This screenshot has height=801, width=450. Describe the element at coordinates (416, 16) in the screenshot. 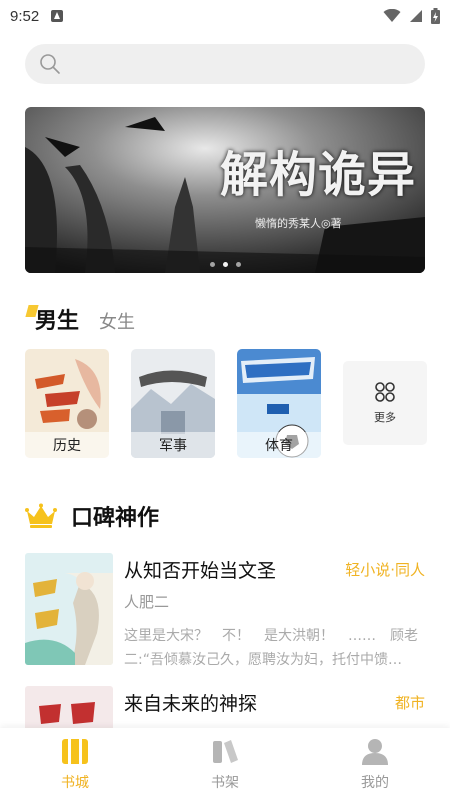

I see `signal-icon` at that location.